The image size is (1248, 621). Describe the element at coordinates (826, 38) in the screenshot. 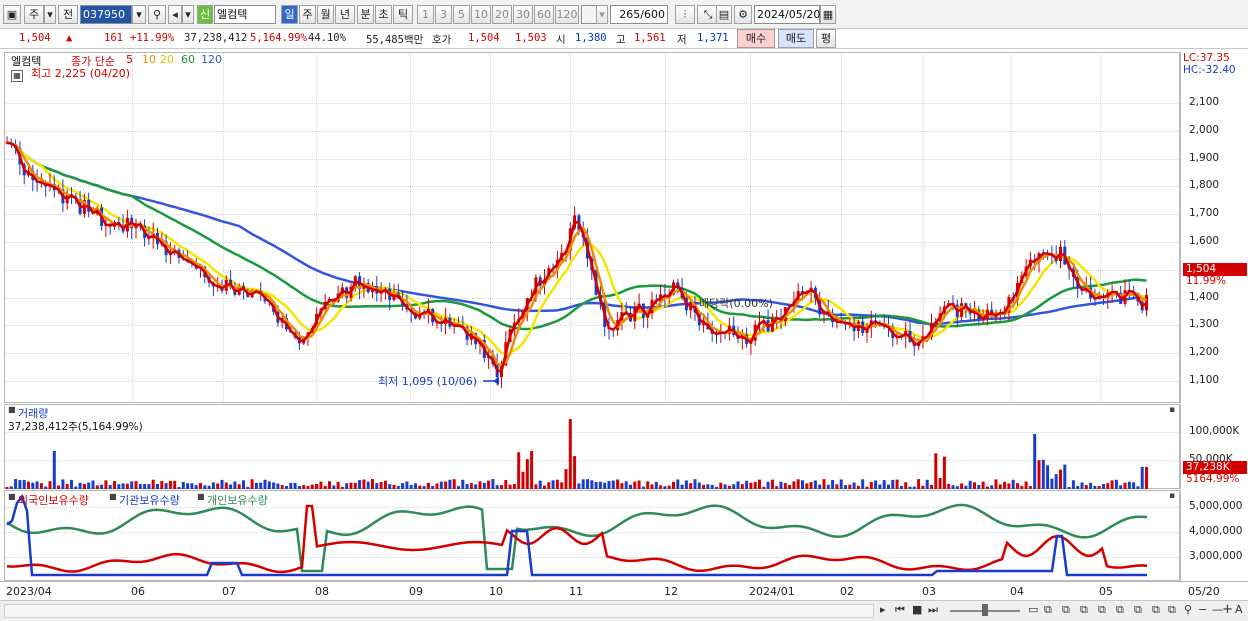

I see `eval-button: 평` at that location.